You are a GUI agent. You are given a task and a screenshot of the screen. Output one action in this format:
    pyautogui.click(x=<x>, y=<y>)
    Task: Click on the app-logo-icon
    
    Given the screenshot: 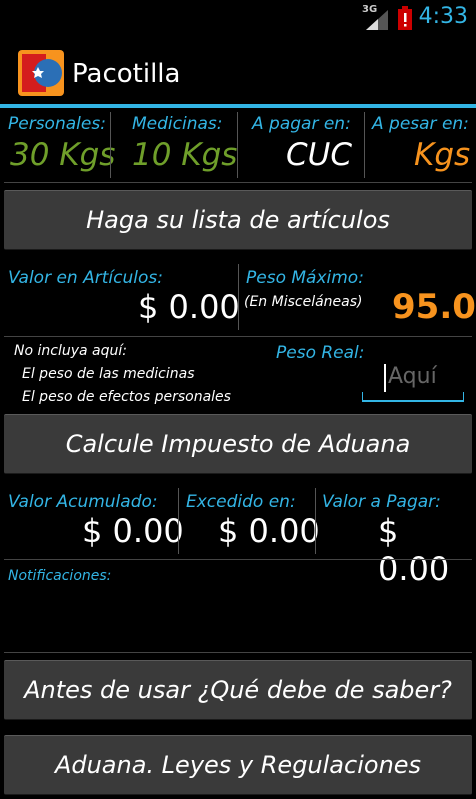 What is the action you would take?
    pyautogui.click(x=41, y=73)
    